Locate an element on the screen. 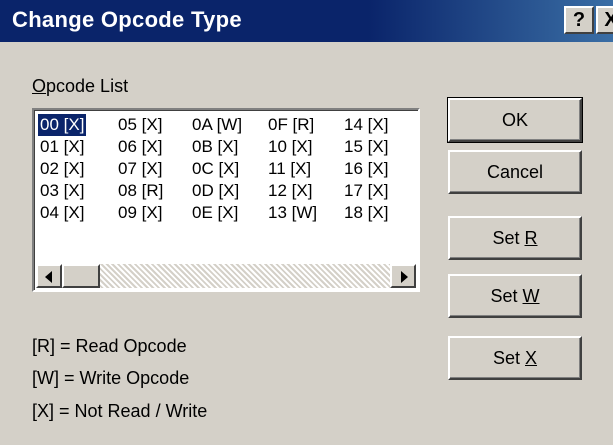  list-item: 12 [X] is located at coordinates (292, 191).